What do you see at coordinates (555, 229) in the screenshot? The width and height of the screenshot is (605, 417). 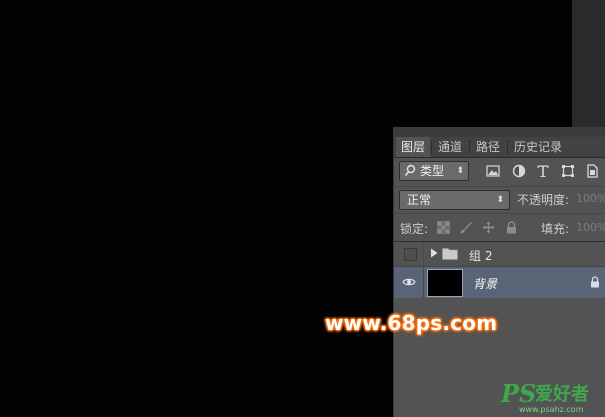 I see `fill-label: 填充:` at bounding box center [555, 229].